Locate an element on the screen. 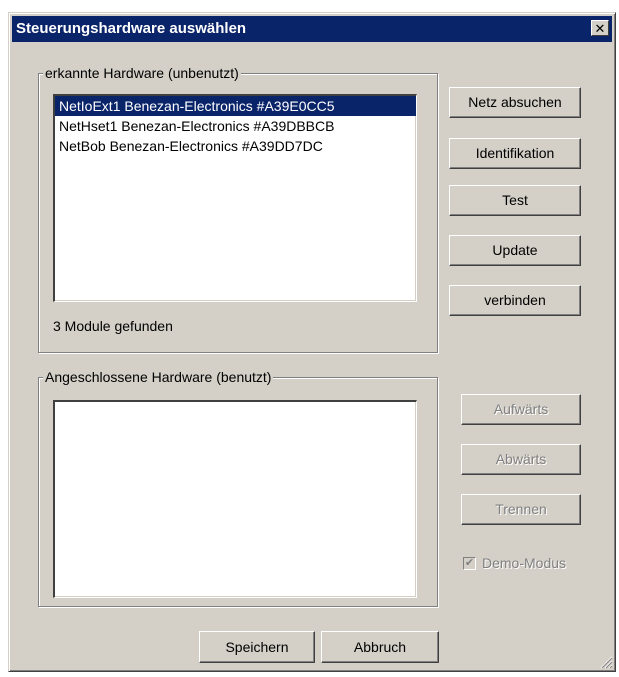 The height and width of the screenshot is (677, 619). resize-grip-icon is located at coordinates (606, 662).